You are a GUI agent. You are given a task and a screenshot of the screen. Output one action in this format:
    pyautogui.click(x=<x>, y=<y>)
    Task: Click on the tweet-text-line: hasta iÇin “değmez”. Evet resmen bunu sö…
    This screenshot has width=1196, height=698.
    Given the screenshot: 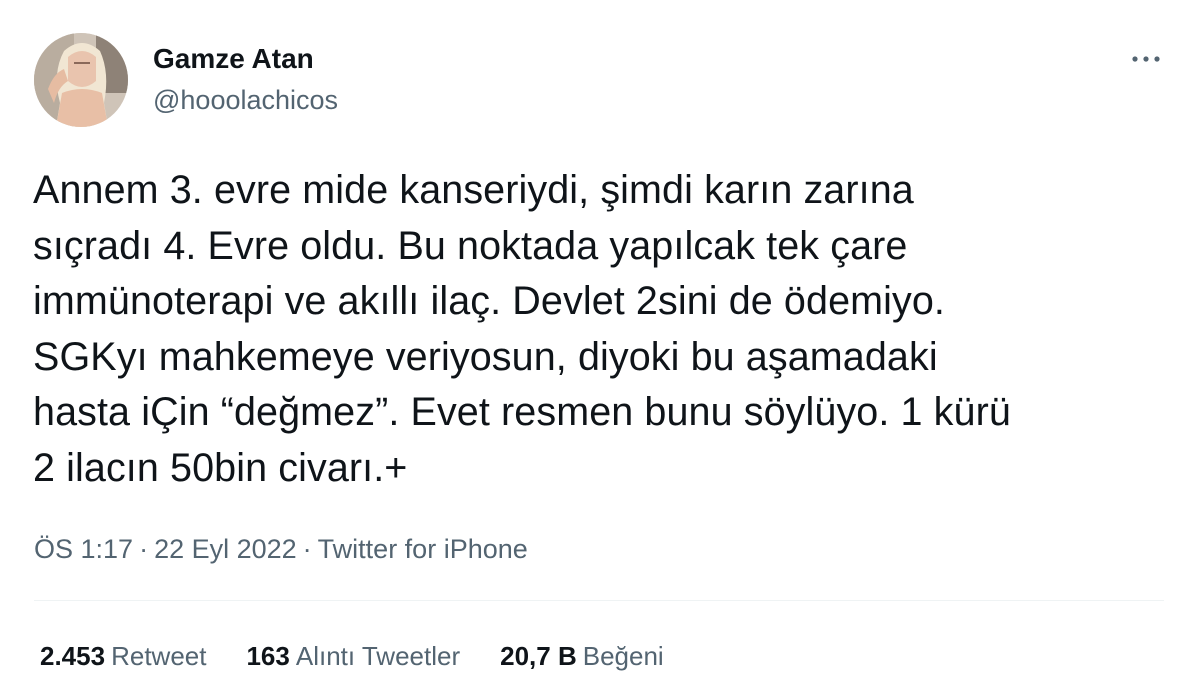 What is the action you would take?
    pyautogui.click(x=522, y=412)
    